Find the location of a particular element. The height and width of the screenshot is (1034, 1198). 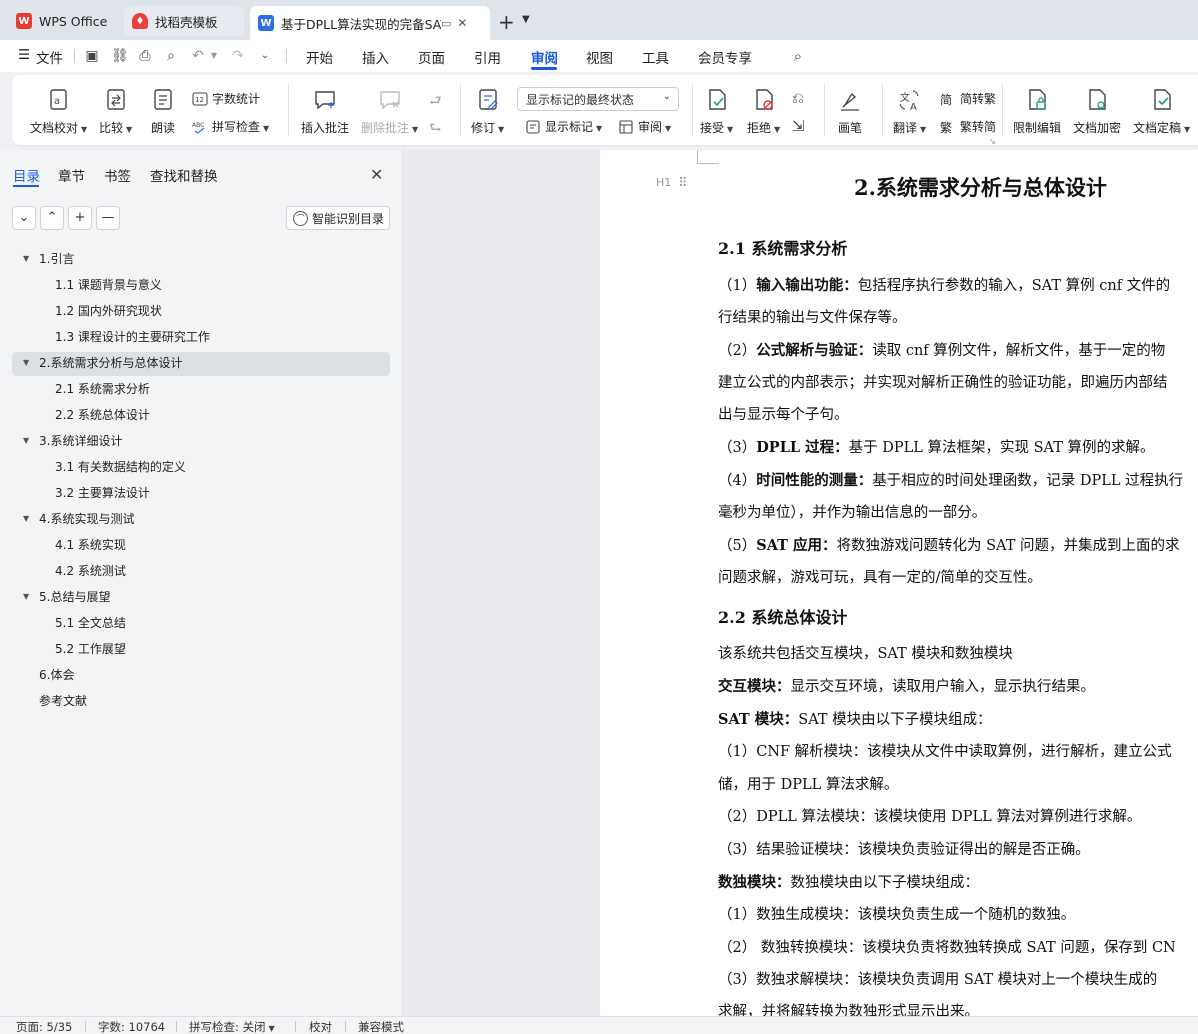

toc-item: ▼5.总结与展望 is located at coordinates (74, 597).